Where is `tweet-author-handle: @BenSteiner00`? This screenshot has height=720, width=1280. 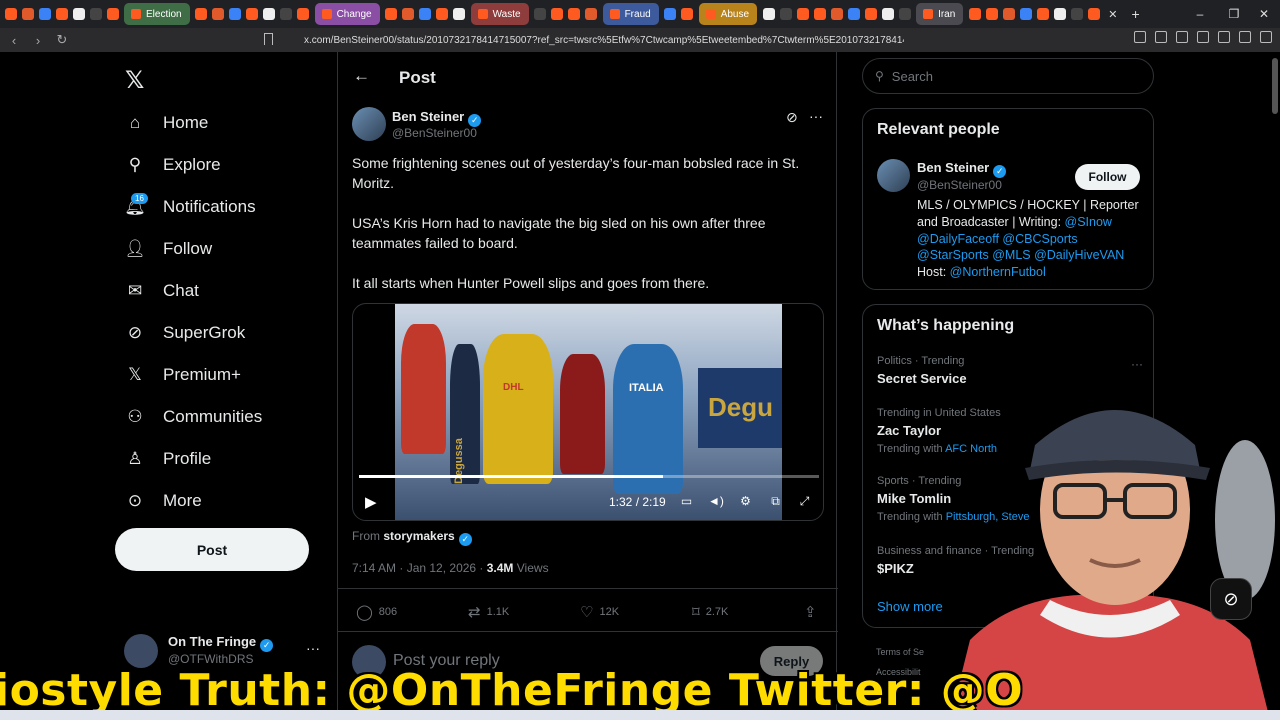 tweet-author-handle: @BenSteiner00 is located at coordinates (434, 133).